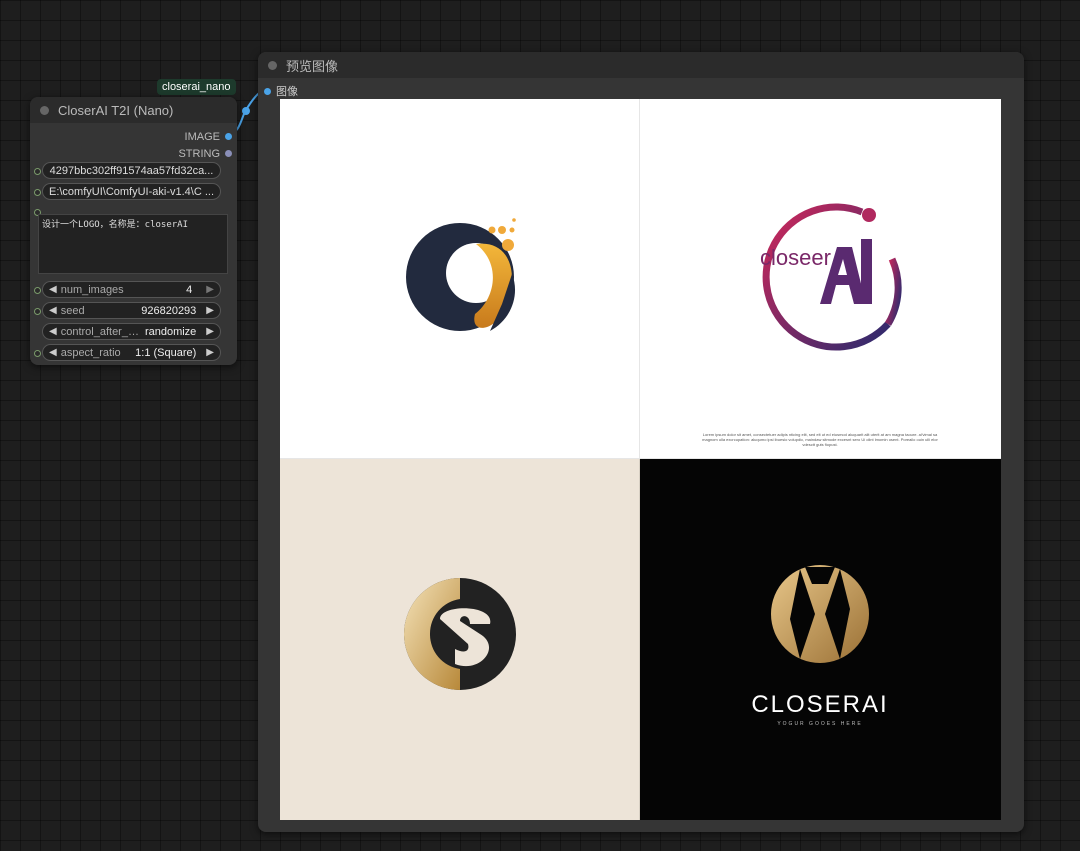 The height and width of the screenshot is (851, 1080). I want to click on seed-widget: ◀ seed 926820293 ▶, so click(131, 310).